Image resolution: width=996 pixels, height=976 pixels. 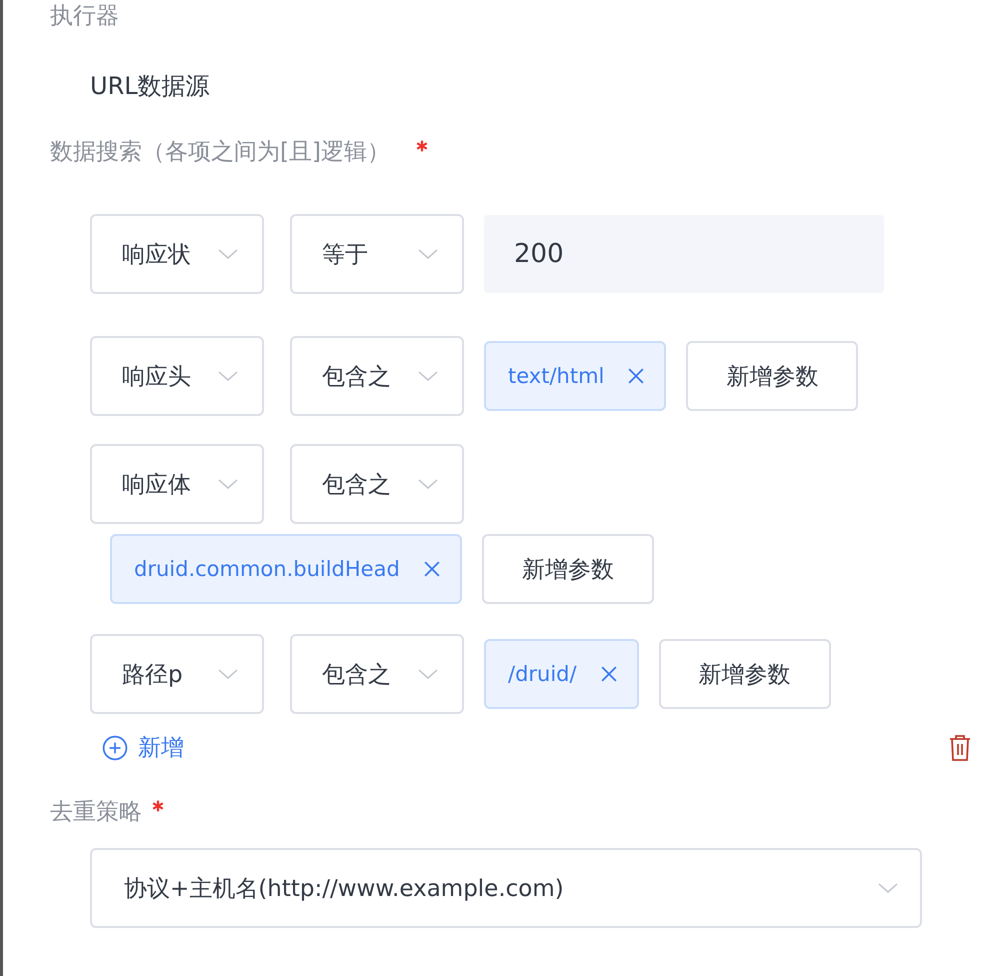 What do you see at coordinates (85, 16) in the screenshot?
I see `field-label: 执行器` at bounding box center [85, 16].